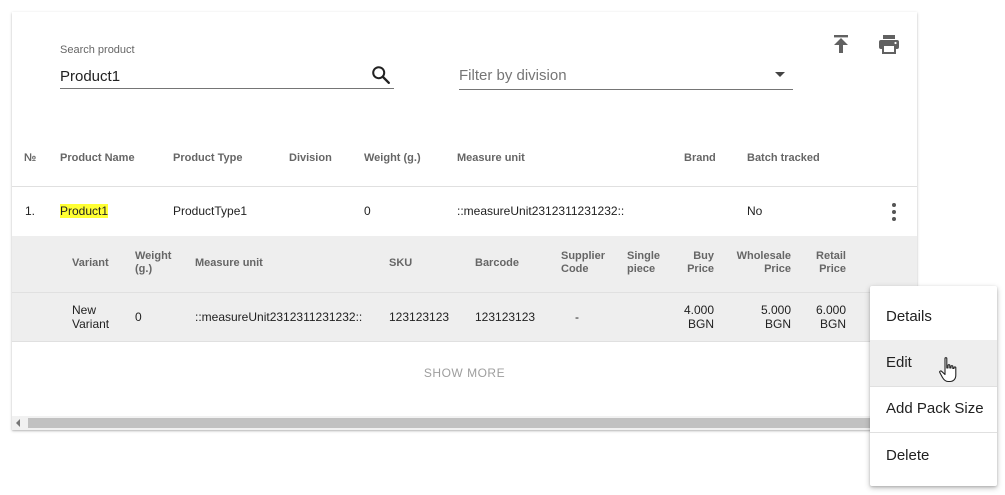 Image resolution: width=1005 pixels, height=495 pixels. What do you see at coordinates (381, 75) in the screenshot?
I see `search-icon` at bounding box center [381, 75].